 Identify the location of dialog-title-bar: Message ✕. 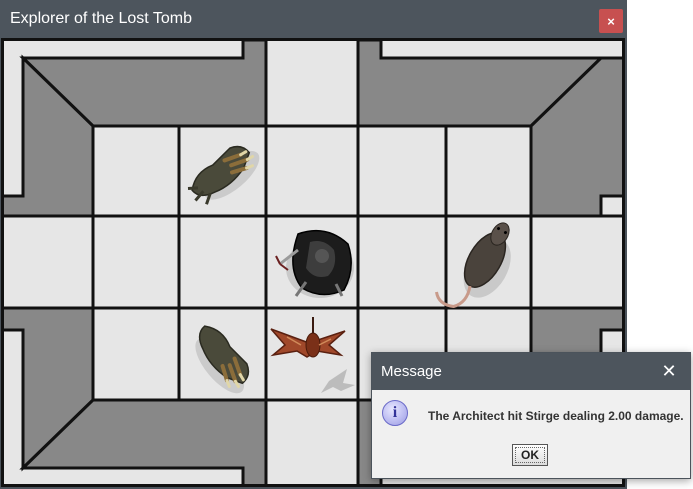
(531, 371).